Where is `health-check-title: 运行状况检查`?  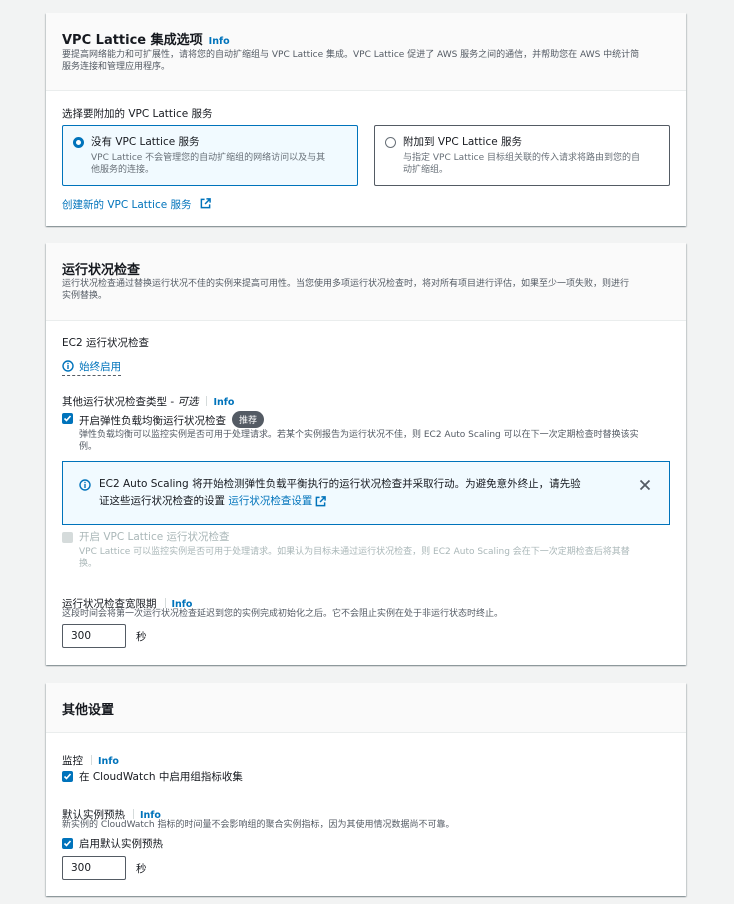 health-check-title: 运行状况检查 is located at coordinates (101, 270).